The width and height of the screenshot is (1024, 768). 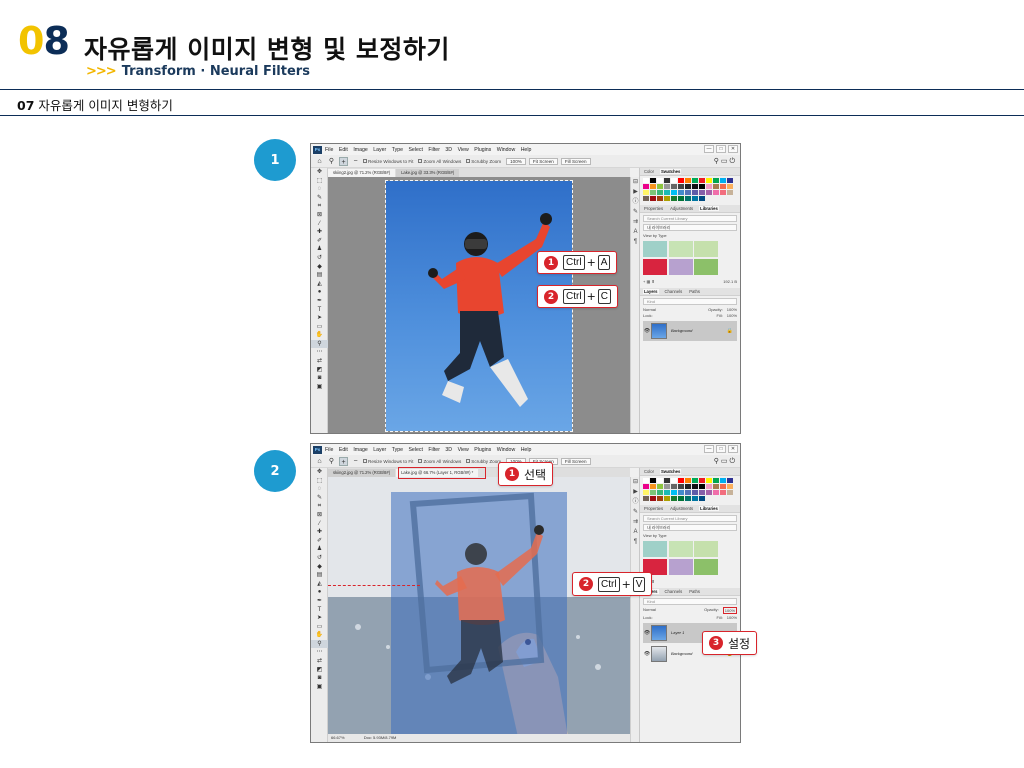 I want to click on crop-tool-icon: ⌗, so click(x=319, y=206).